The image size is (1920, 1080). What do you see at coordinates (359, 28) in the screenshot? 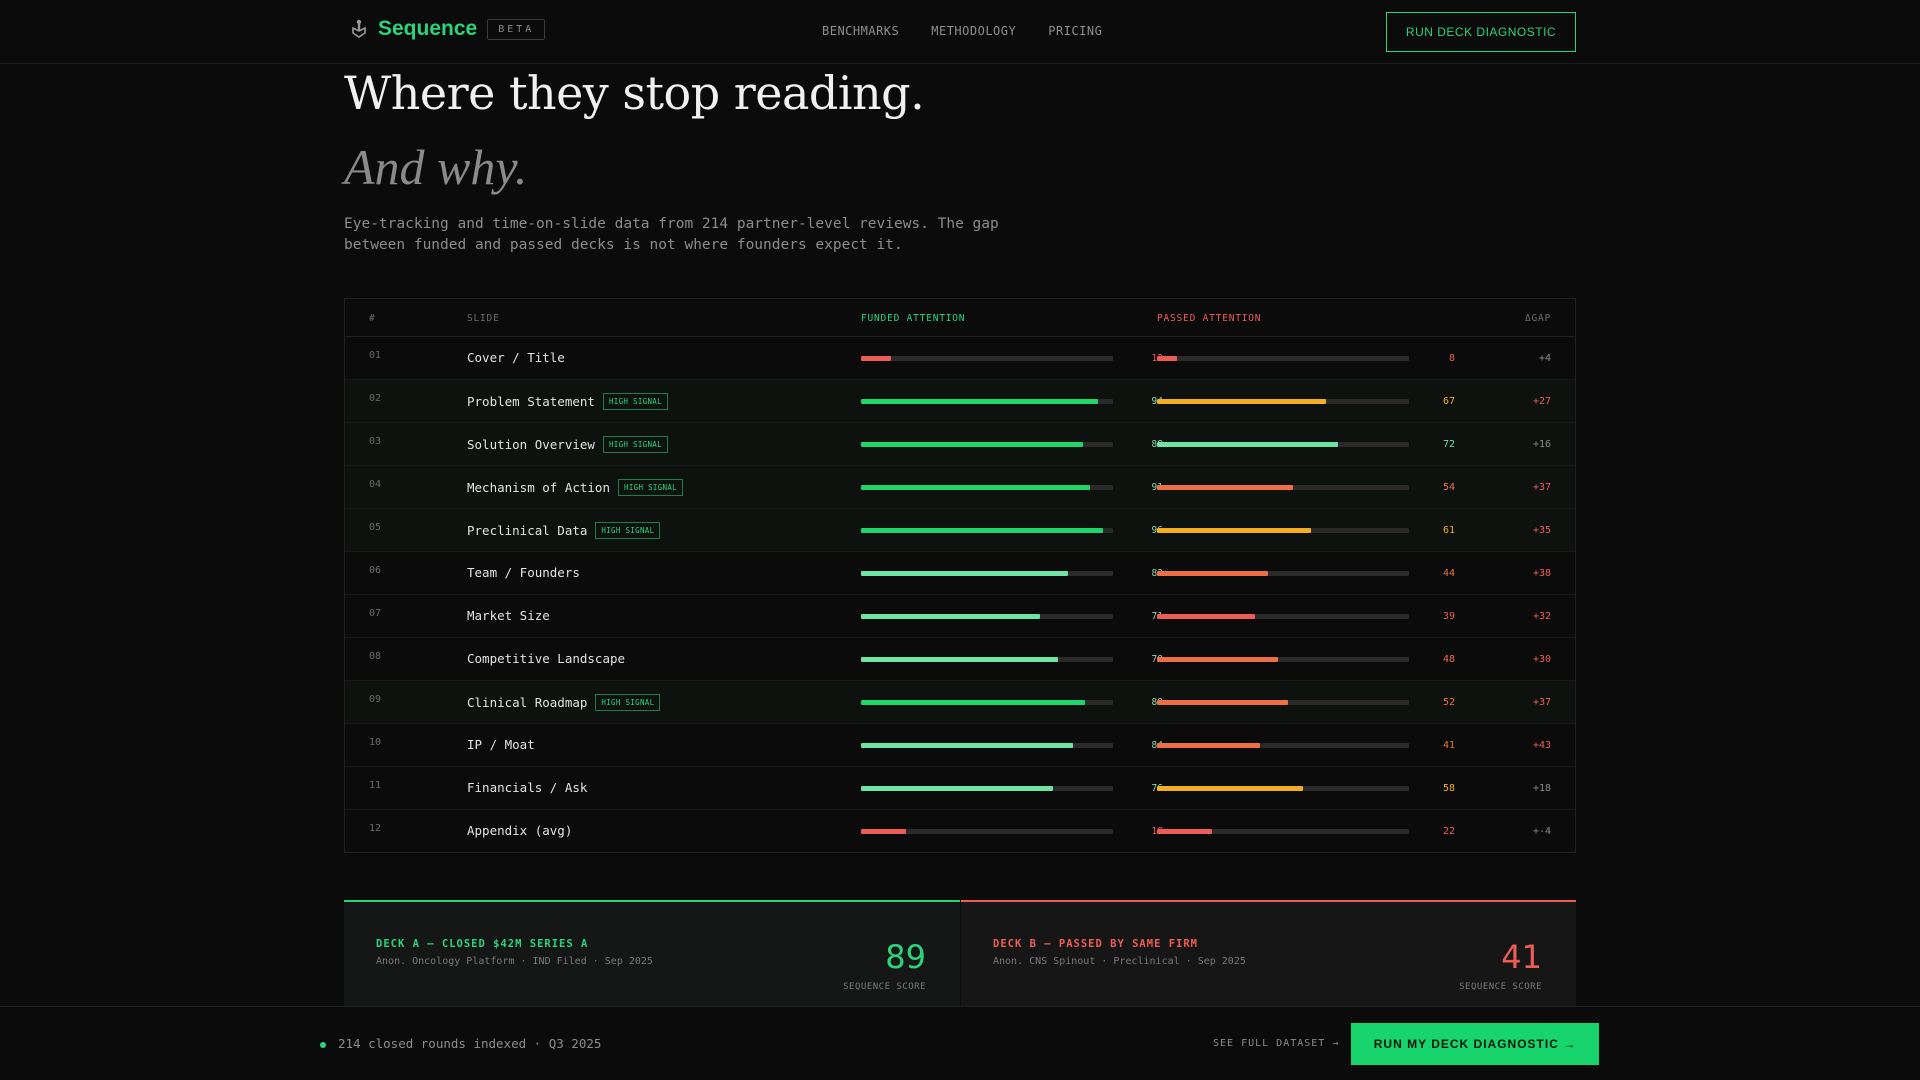
I see `sequence-logo-icon` at bounding box center [359, 28].